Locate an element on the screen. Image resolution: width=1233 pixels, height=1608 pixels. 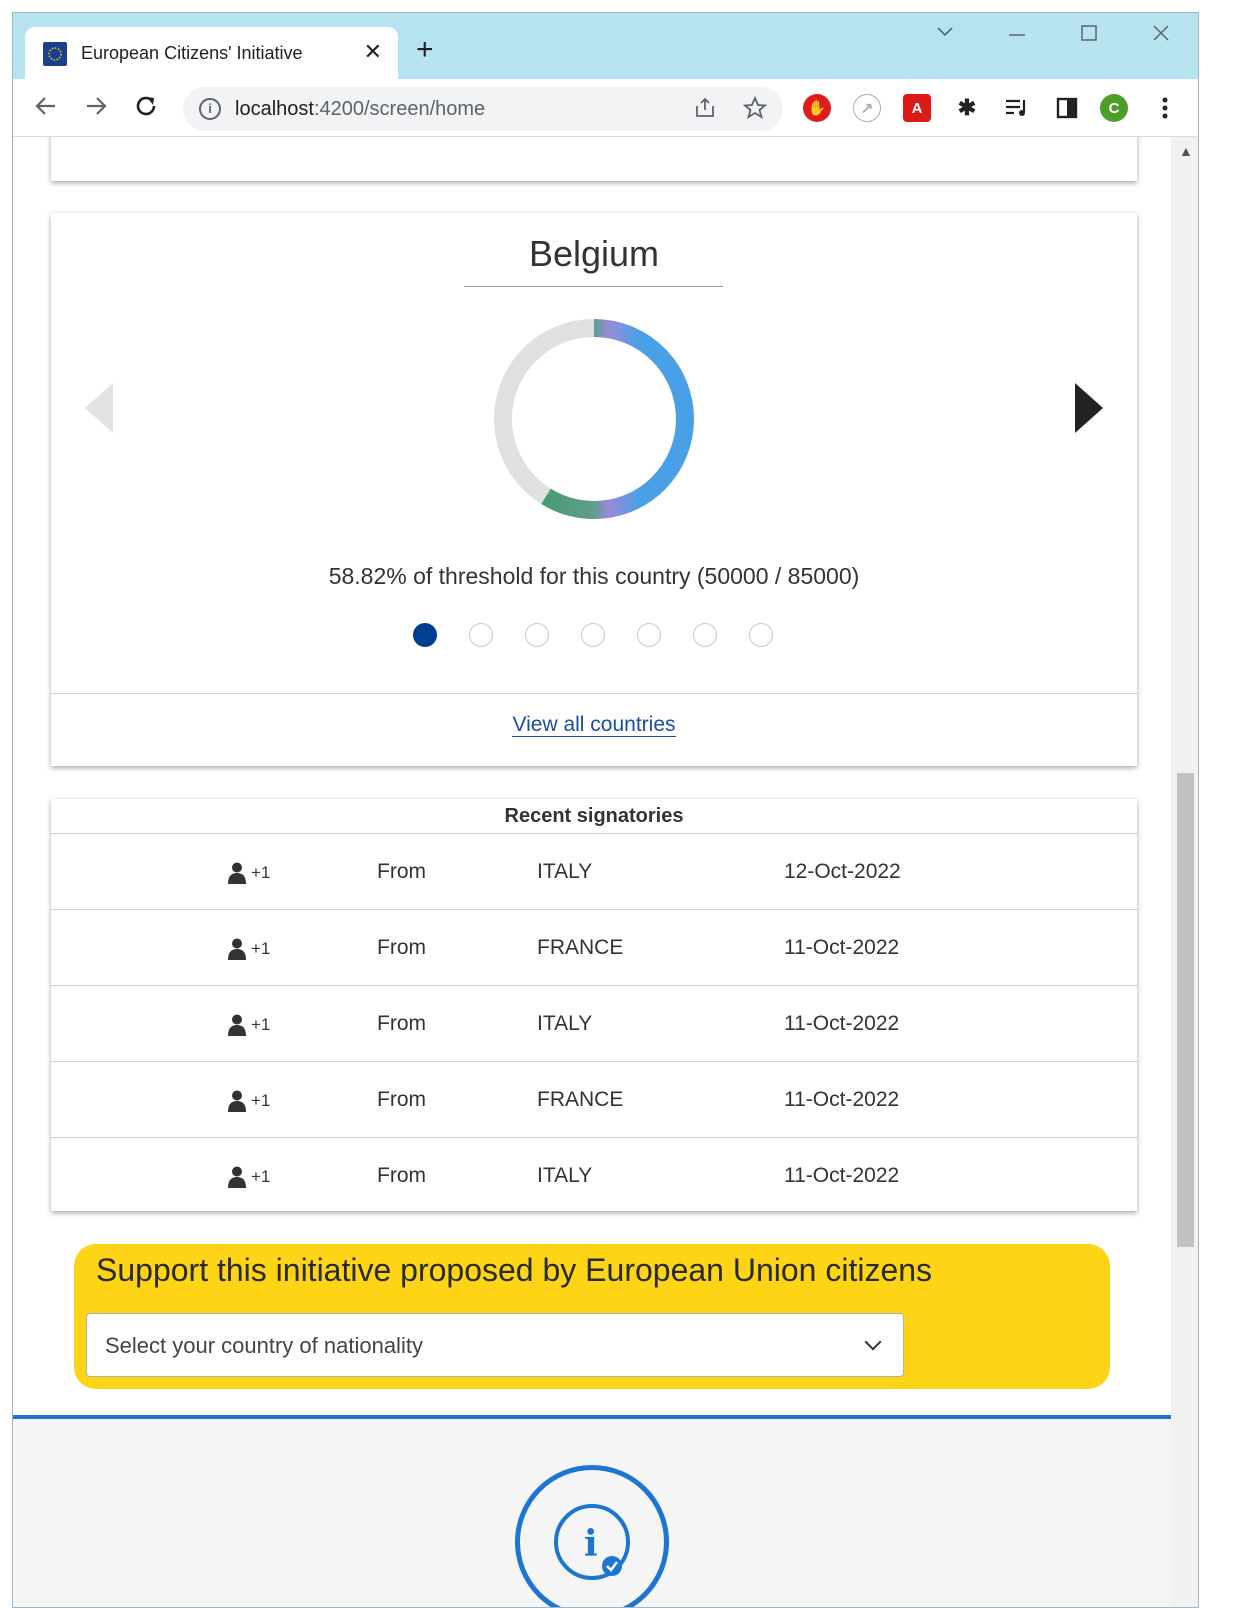
browser-toolbar: i localhost:4200/screen/home ✋ ↗ A ✱ C is located at coordinates (605, 108).